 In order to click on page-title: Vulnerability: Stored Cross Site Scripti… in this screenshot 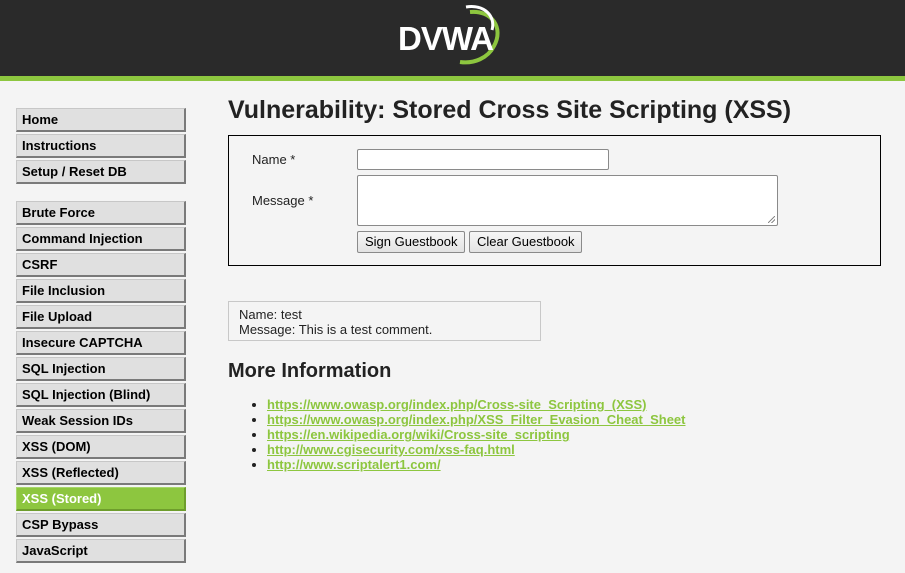, I will do `click(510, 110)`.